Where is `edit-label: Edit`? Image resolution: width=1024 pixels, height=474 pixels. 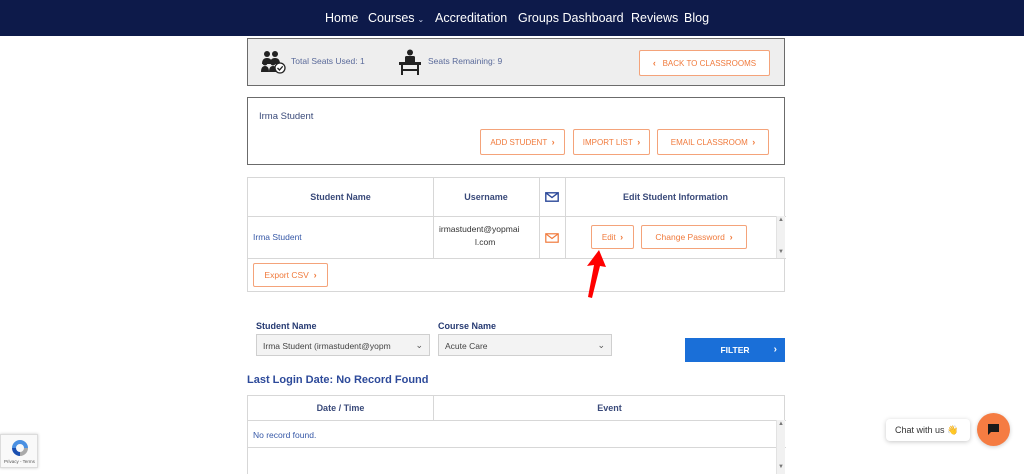
edit-label: Edit is located at coordinates (608, 237).